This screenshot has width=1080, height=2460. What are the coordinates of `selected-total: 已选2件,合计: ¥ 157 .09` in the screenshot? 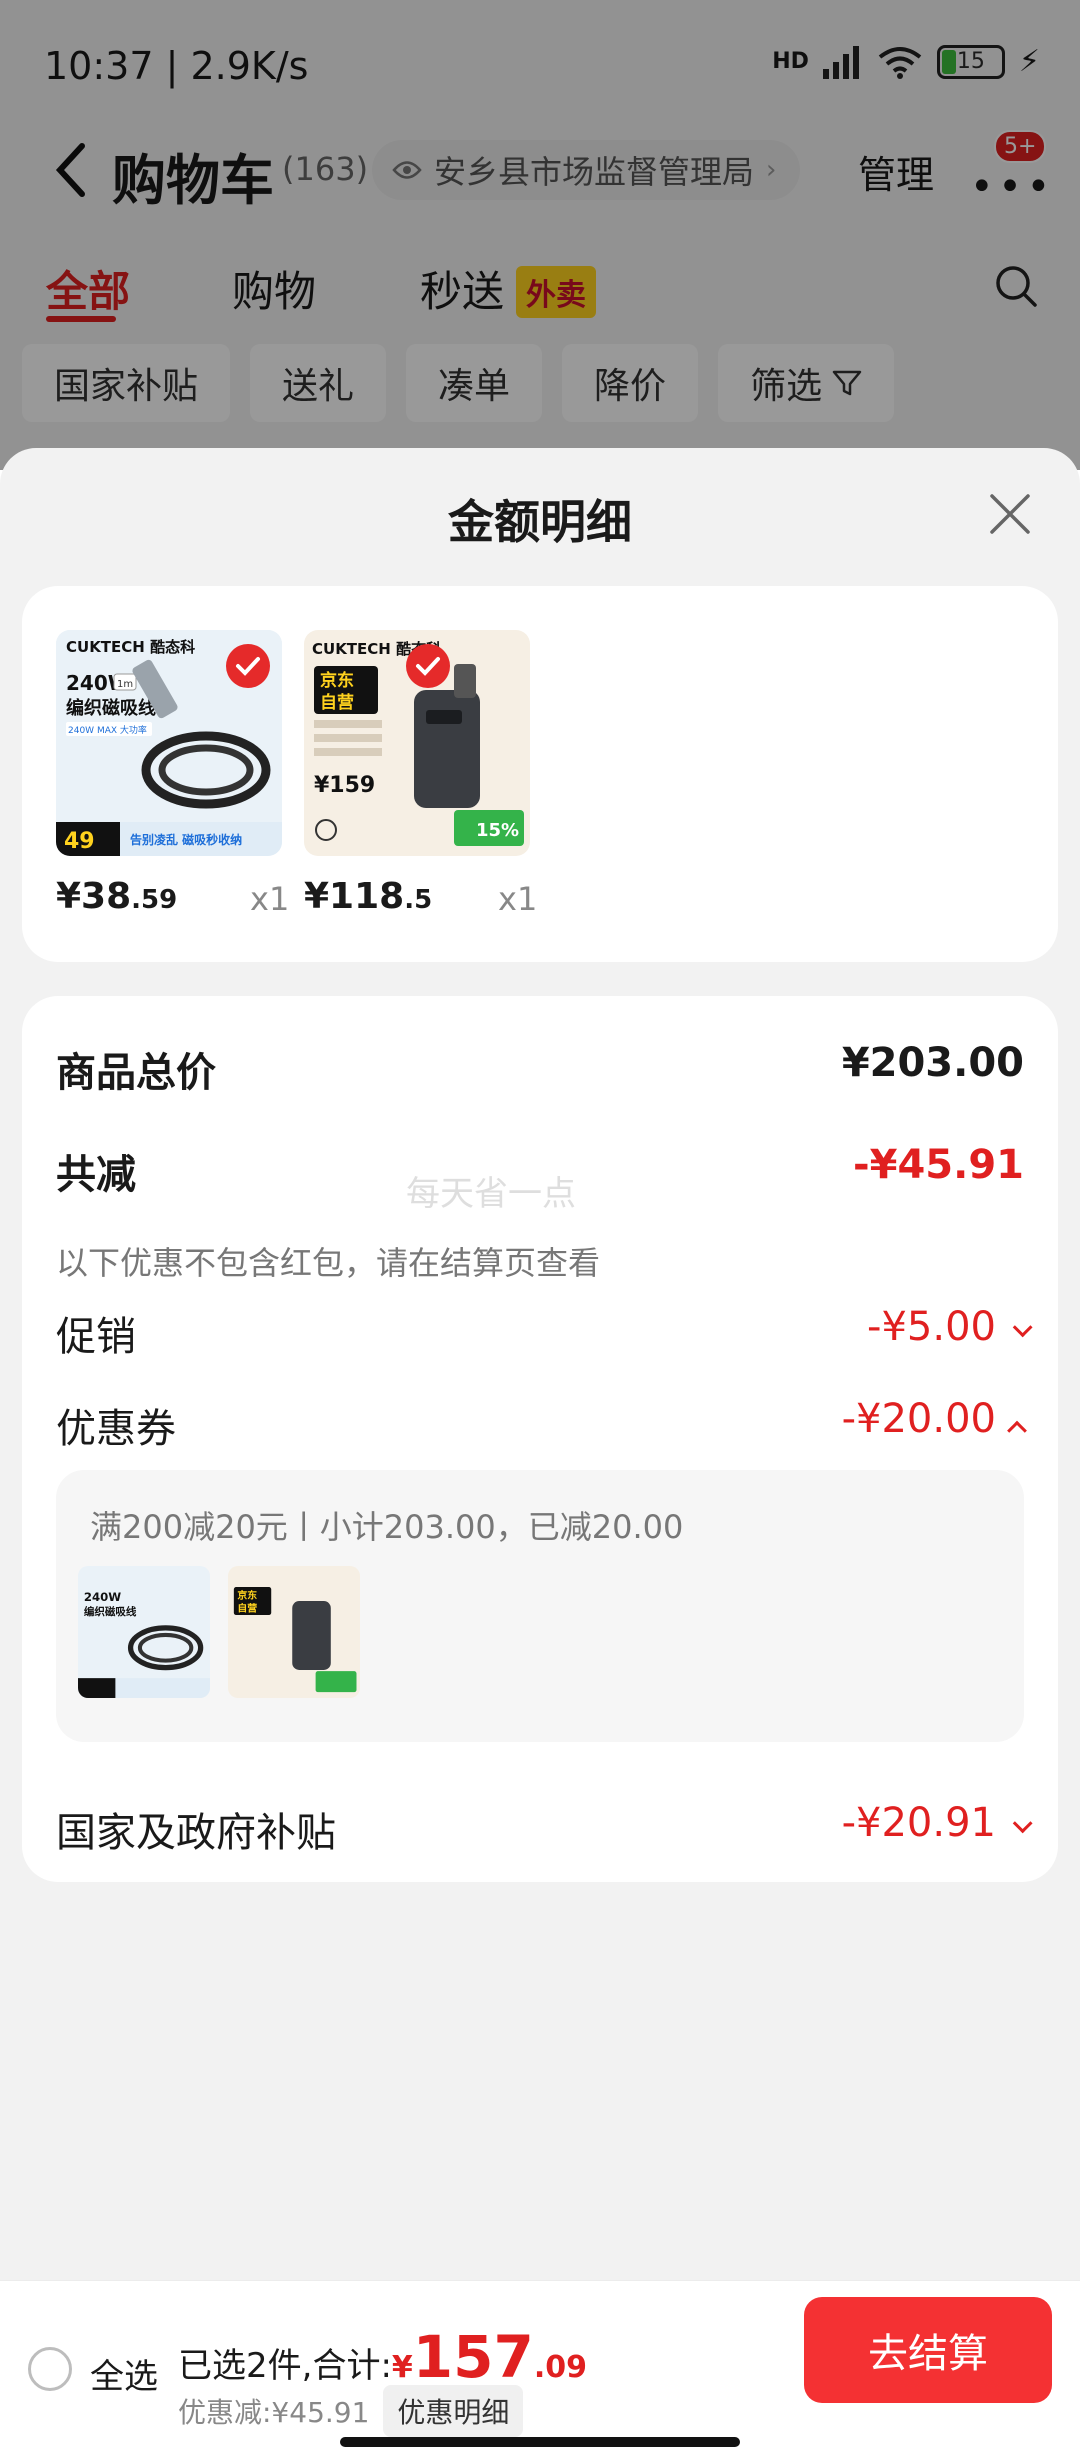 It's located at (382, 2357).